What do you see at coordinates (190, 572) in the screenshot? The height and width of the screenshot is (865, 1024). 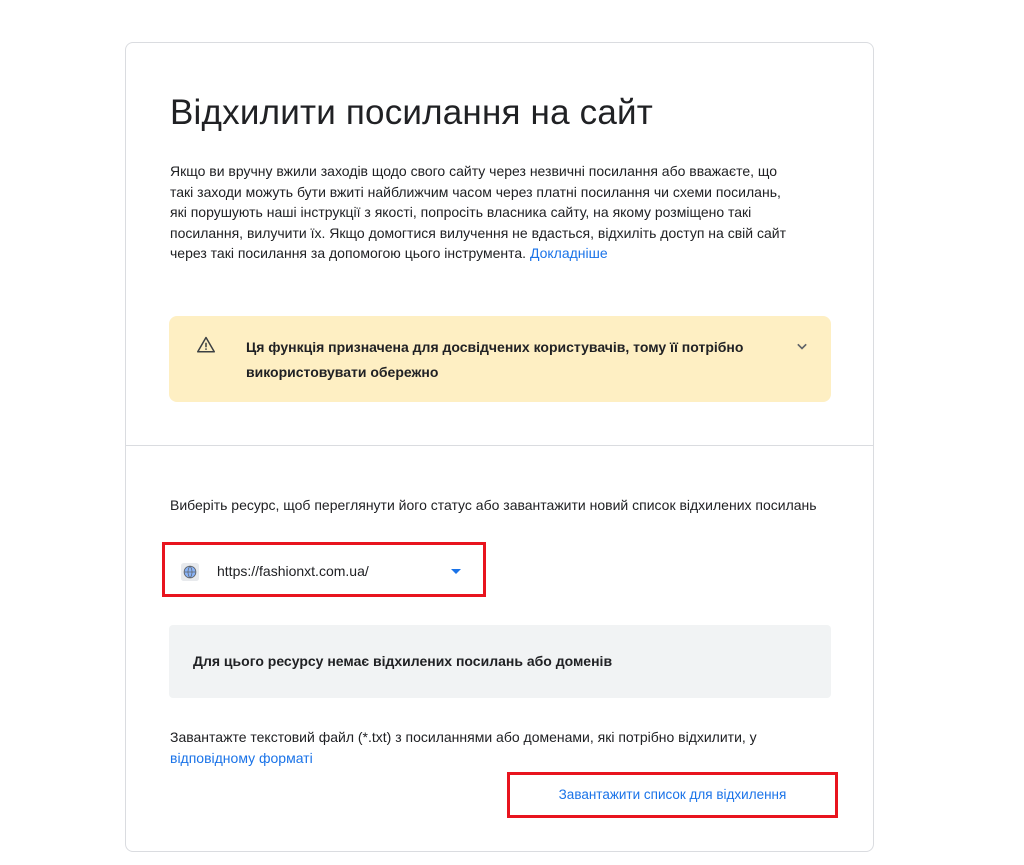 I see `globe-icon` at bounding box center [190, 572].